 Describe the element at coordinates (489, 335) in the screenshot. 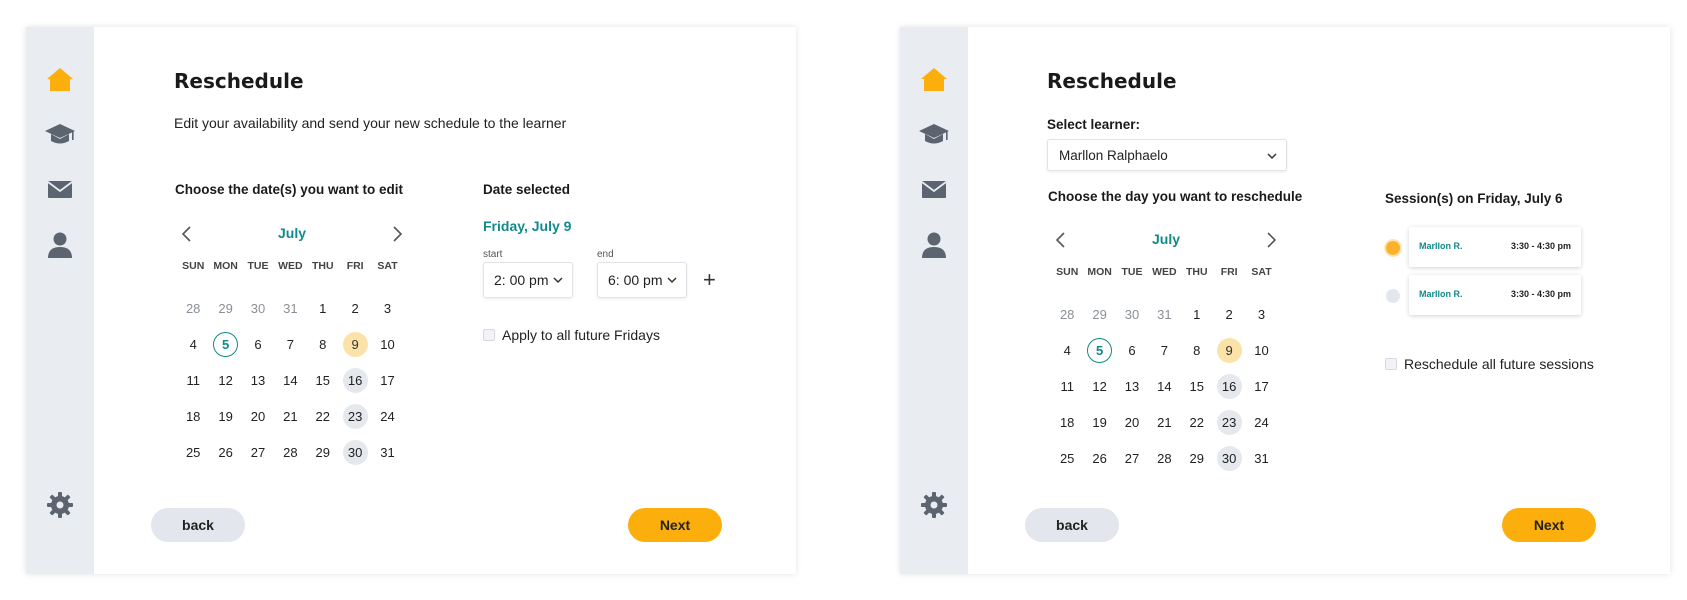

I see `apply-future-fridays-checkbox` at that location.